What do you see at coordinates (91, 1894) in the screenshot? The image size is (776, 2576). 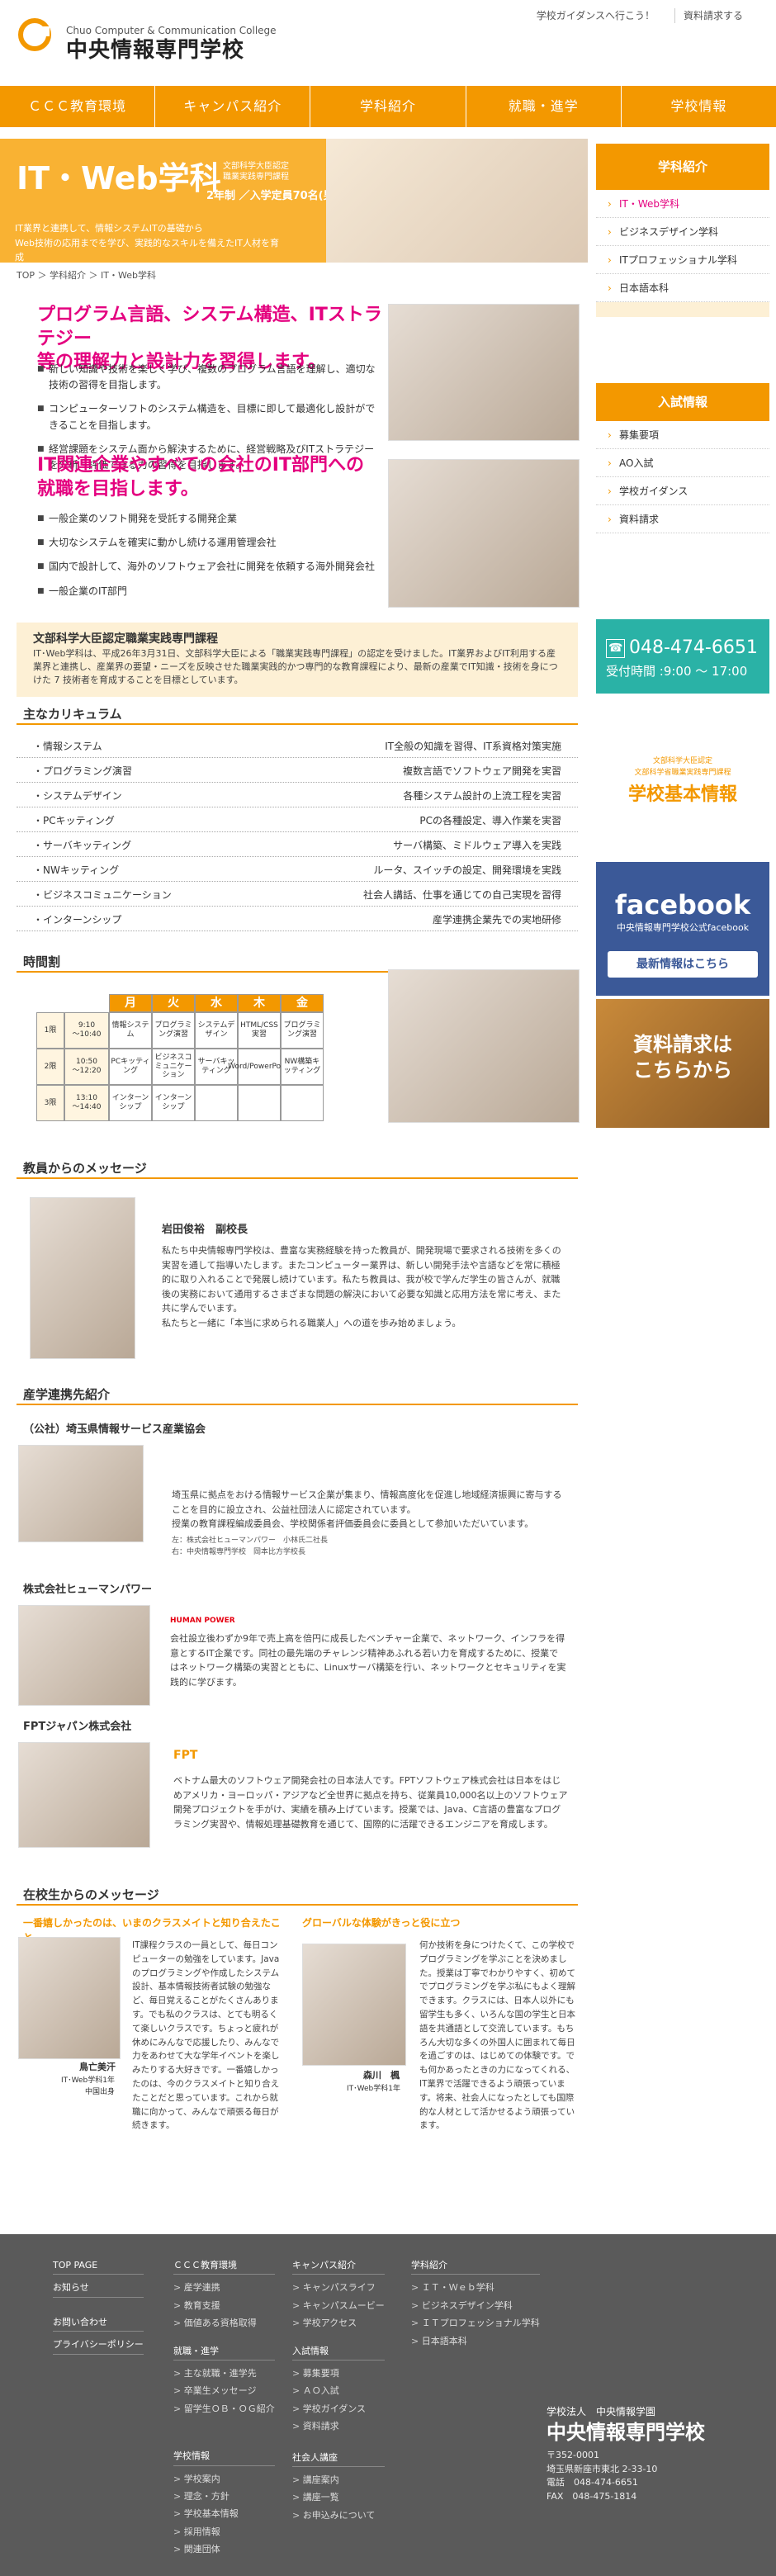 I see `students-heading: 在校生からのメッセージ` at bounding box center [91, 1894].